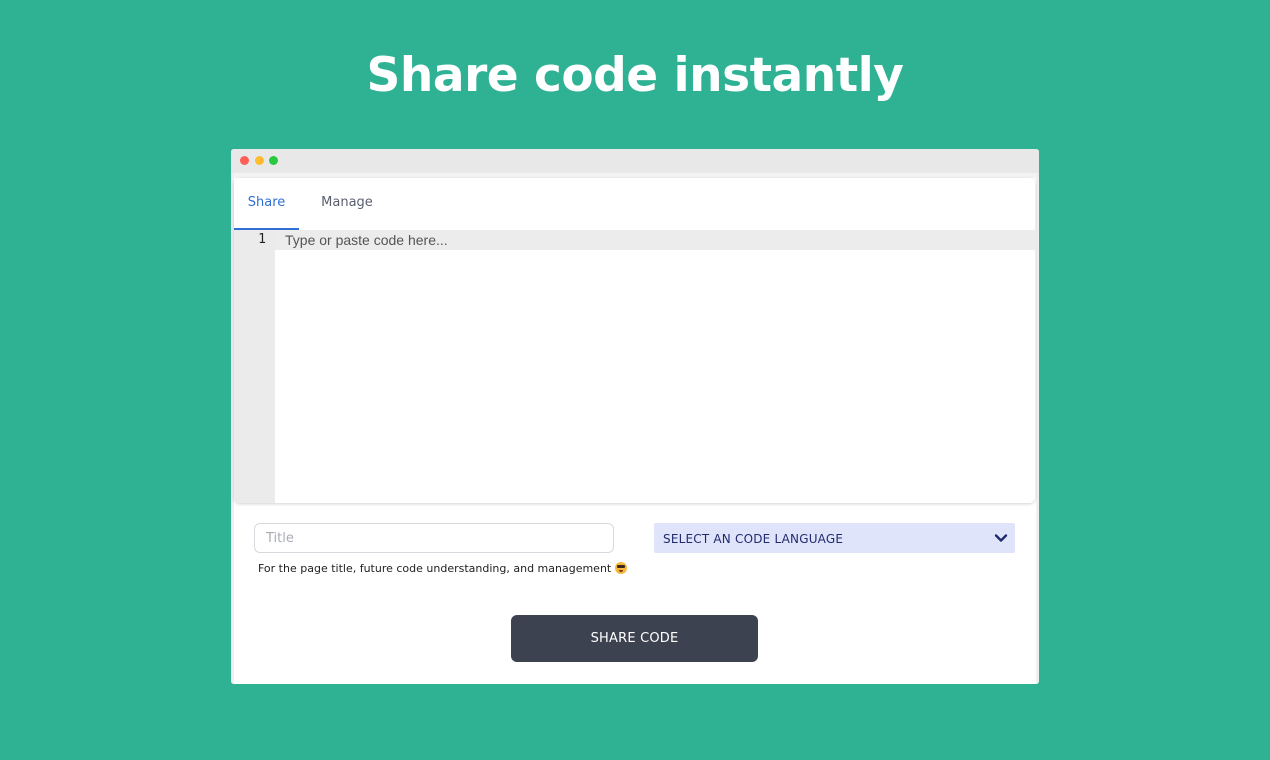 The width and height of the screenshot is (1270, 760). Describe the element at coordinates (1037, 428) in the screenshot. I see `window-frame-right` at that location.